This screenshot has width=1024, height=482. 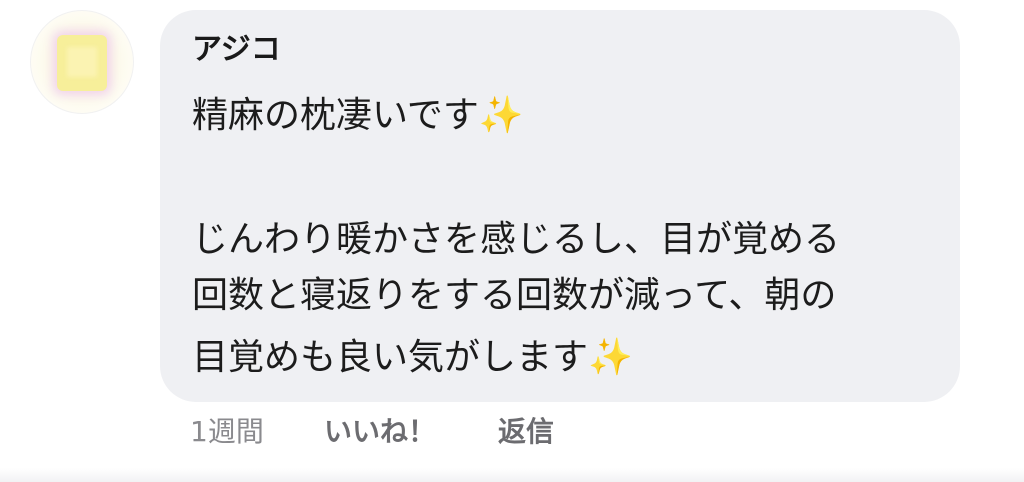 What do you see at coordinates (526, 432) in the screenshot?
I see `reply-button: 返信` at bounding box center [526, 432].